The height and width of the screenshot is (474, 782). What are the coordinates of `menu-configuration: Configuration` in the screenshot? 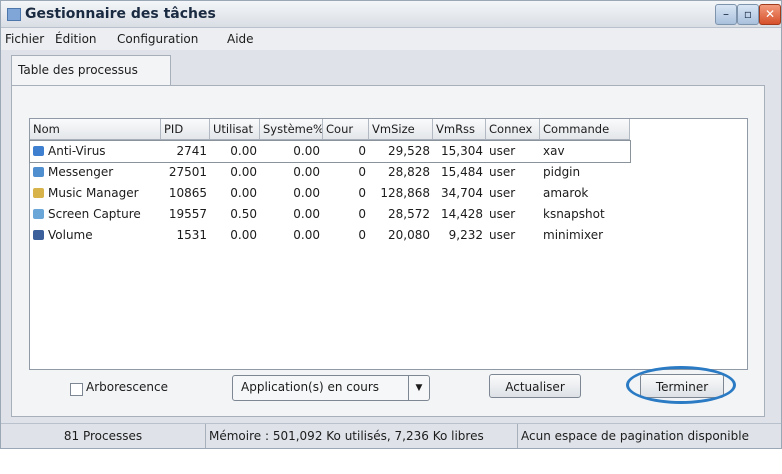 It's located at (157, 39).